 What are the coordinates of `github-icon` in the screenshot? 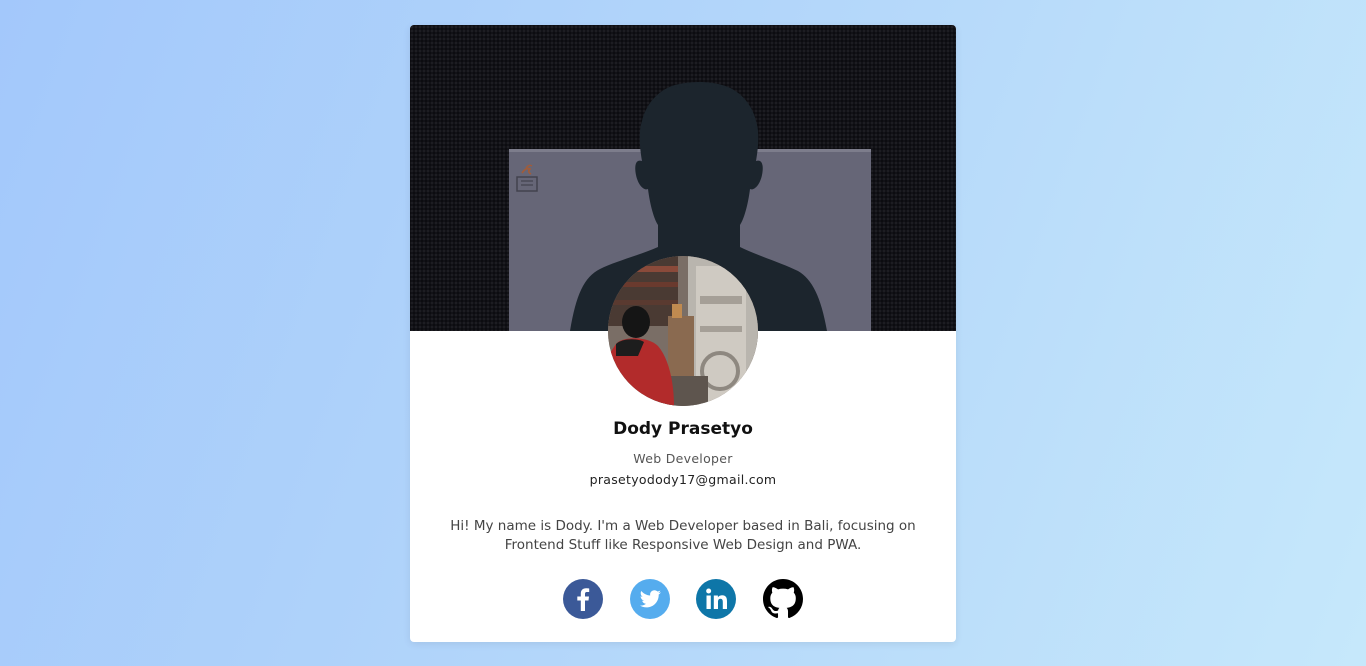 It's located at (783, 599).